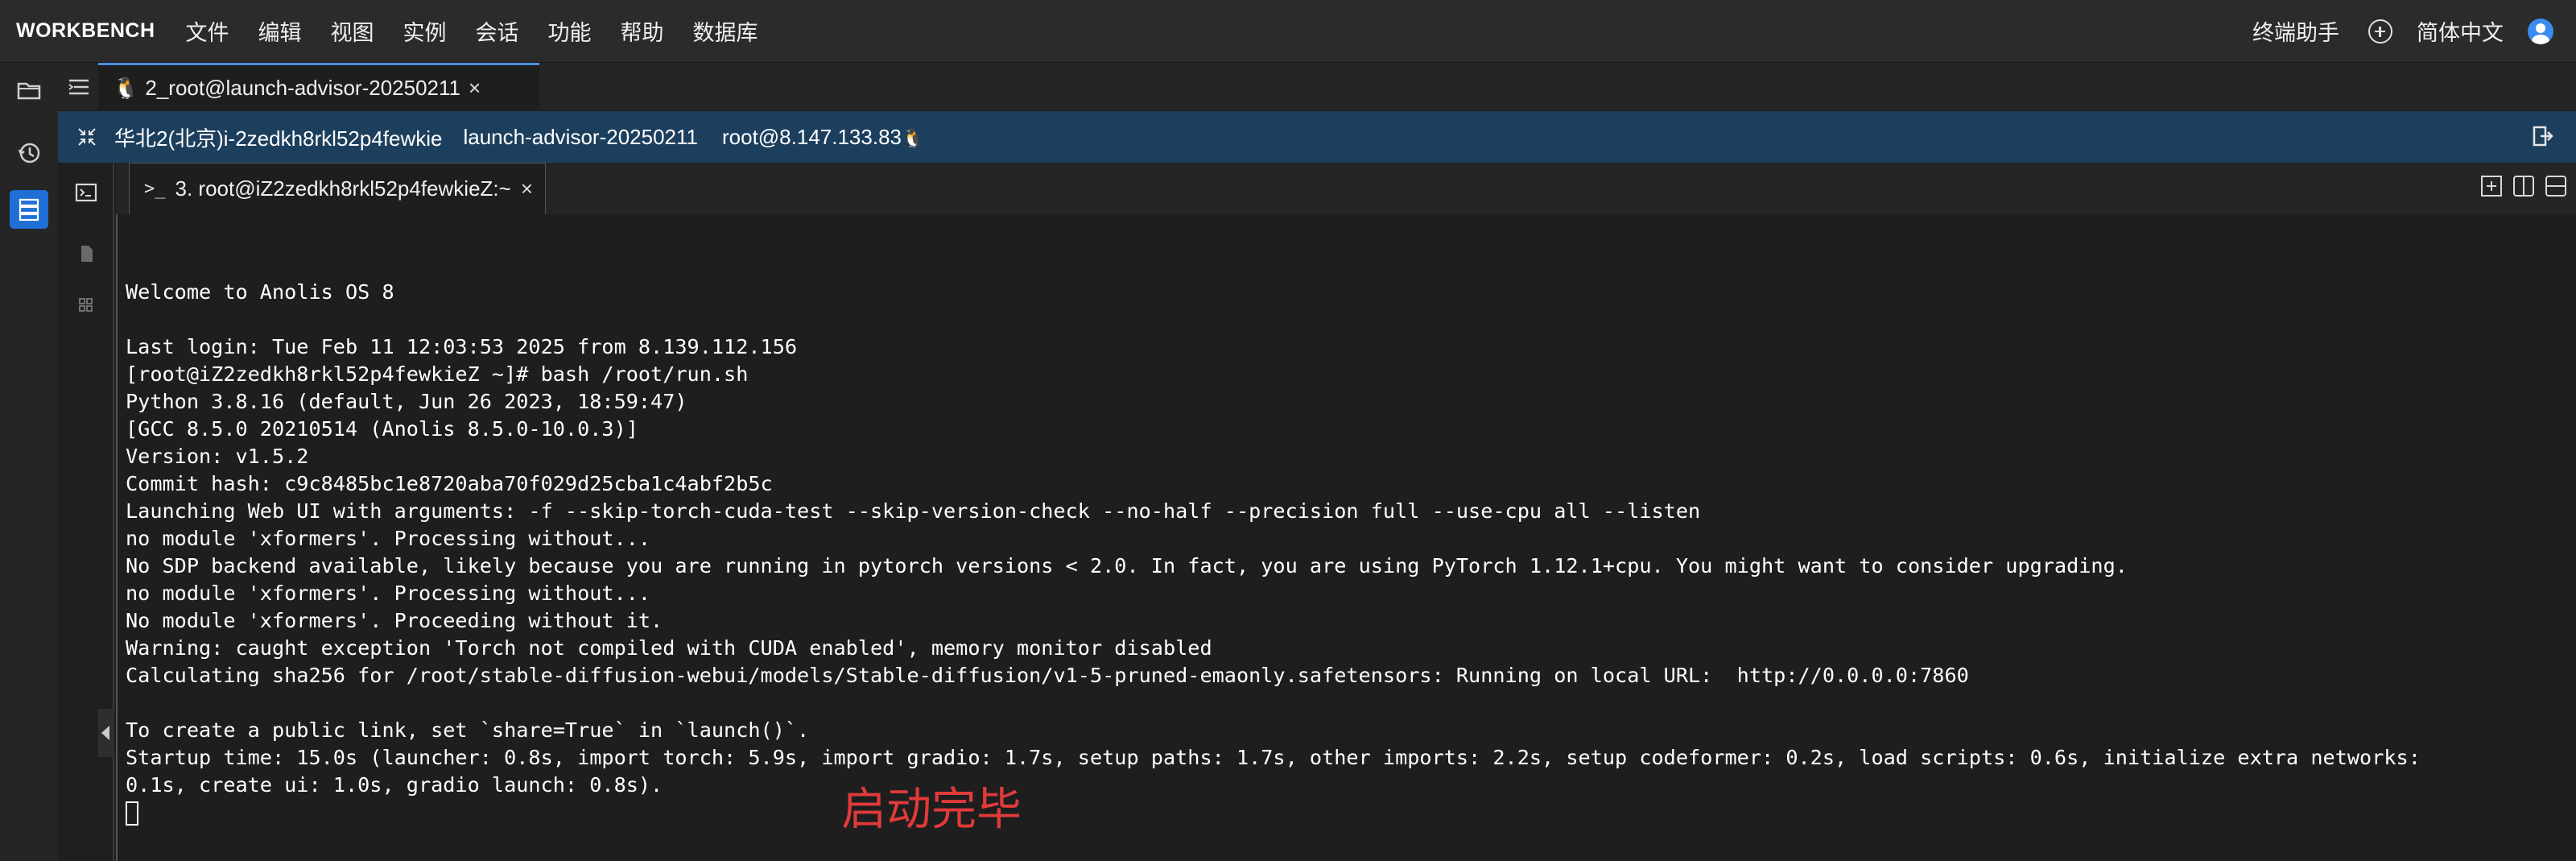  Describe the element at coordinates (425, 31) in the screenshot. I see `menu-instance: 实例` at that location.